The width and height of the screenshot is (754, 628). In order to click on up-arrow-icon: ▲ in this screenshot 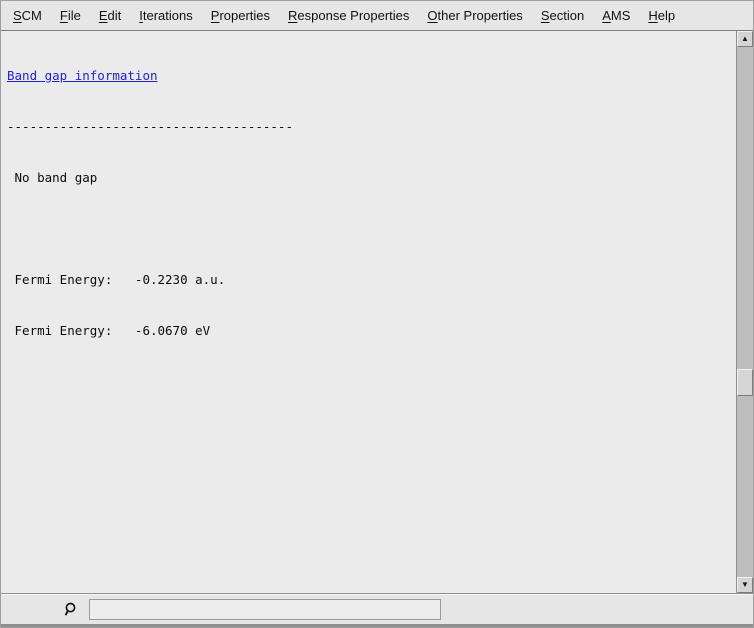, I will do `click(745, 38)`.